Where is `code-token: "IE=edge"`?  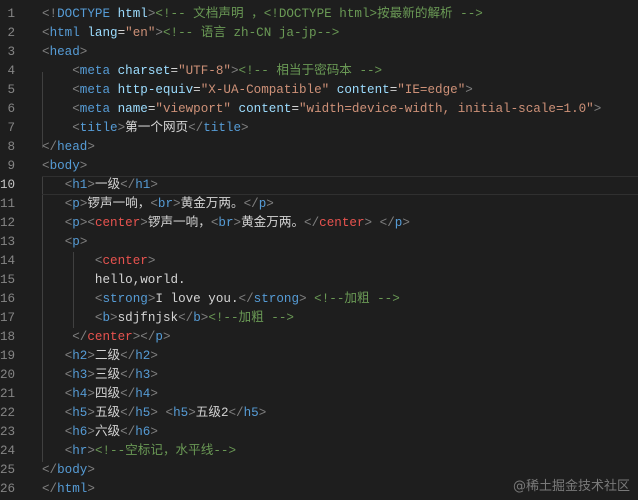 code-token: "IE=edge" is located at coordinates (431, 90).